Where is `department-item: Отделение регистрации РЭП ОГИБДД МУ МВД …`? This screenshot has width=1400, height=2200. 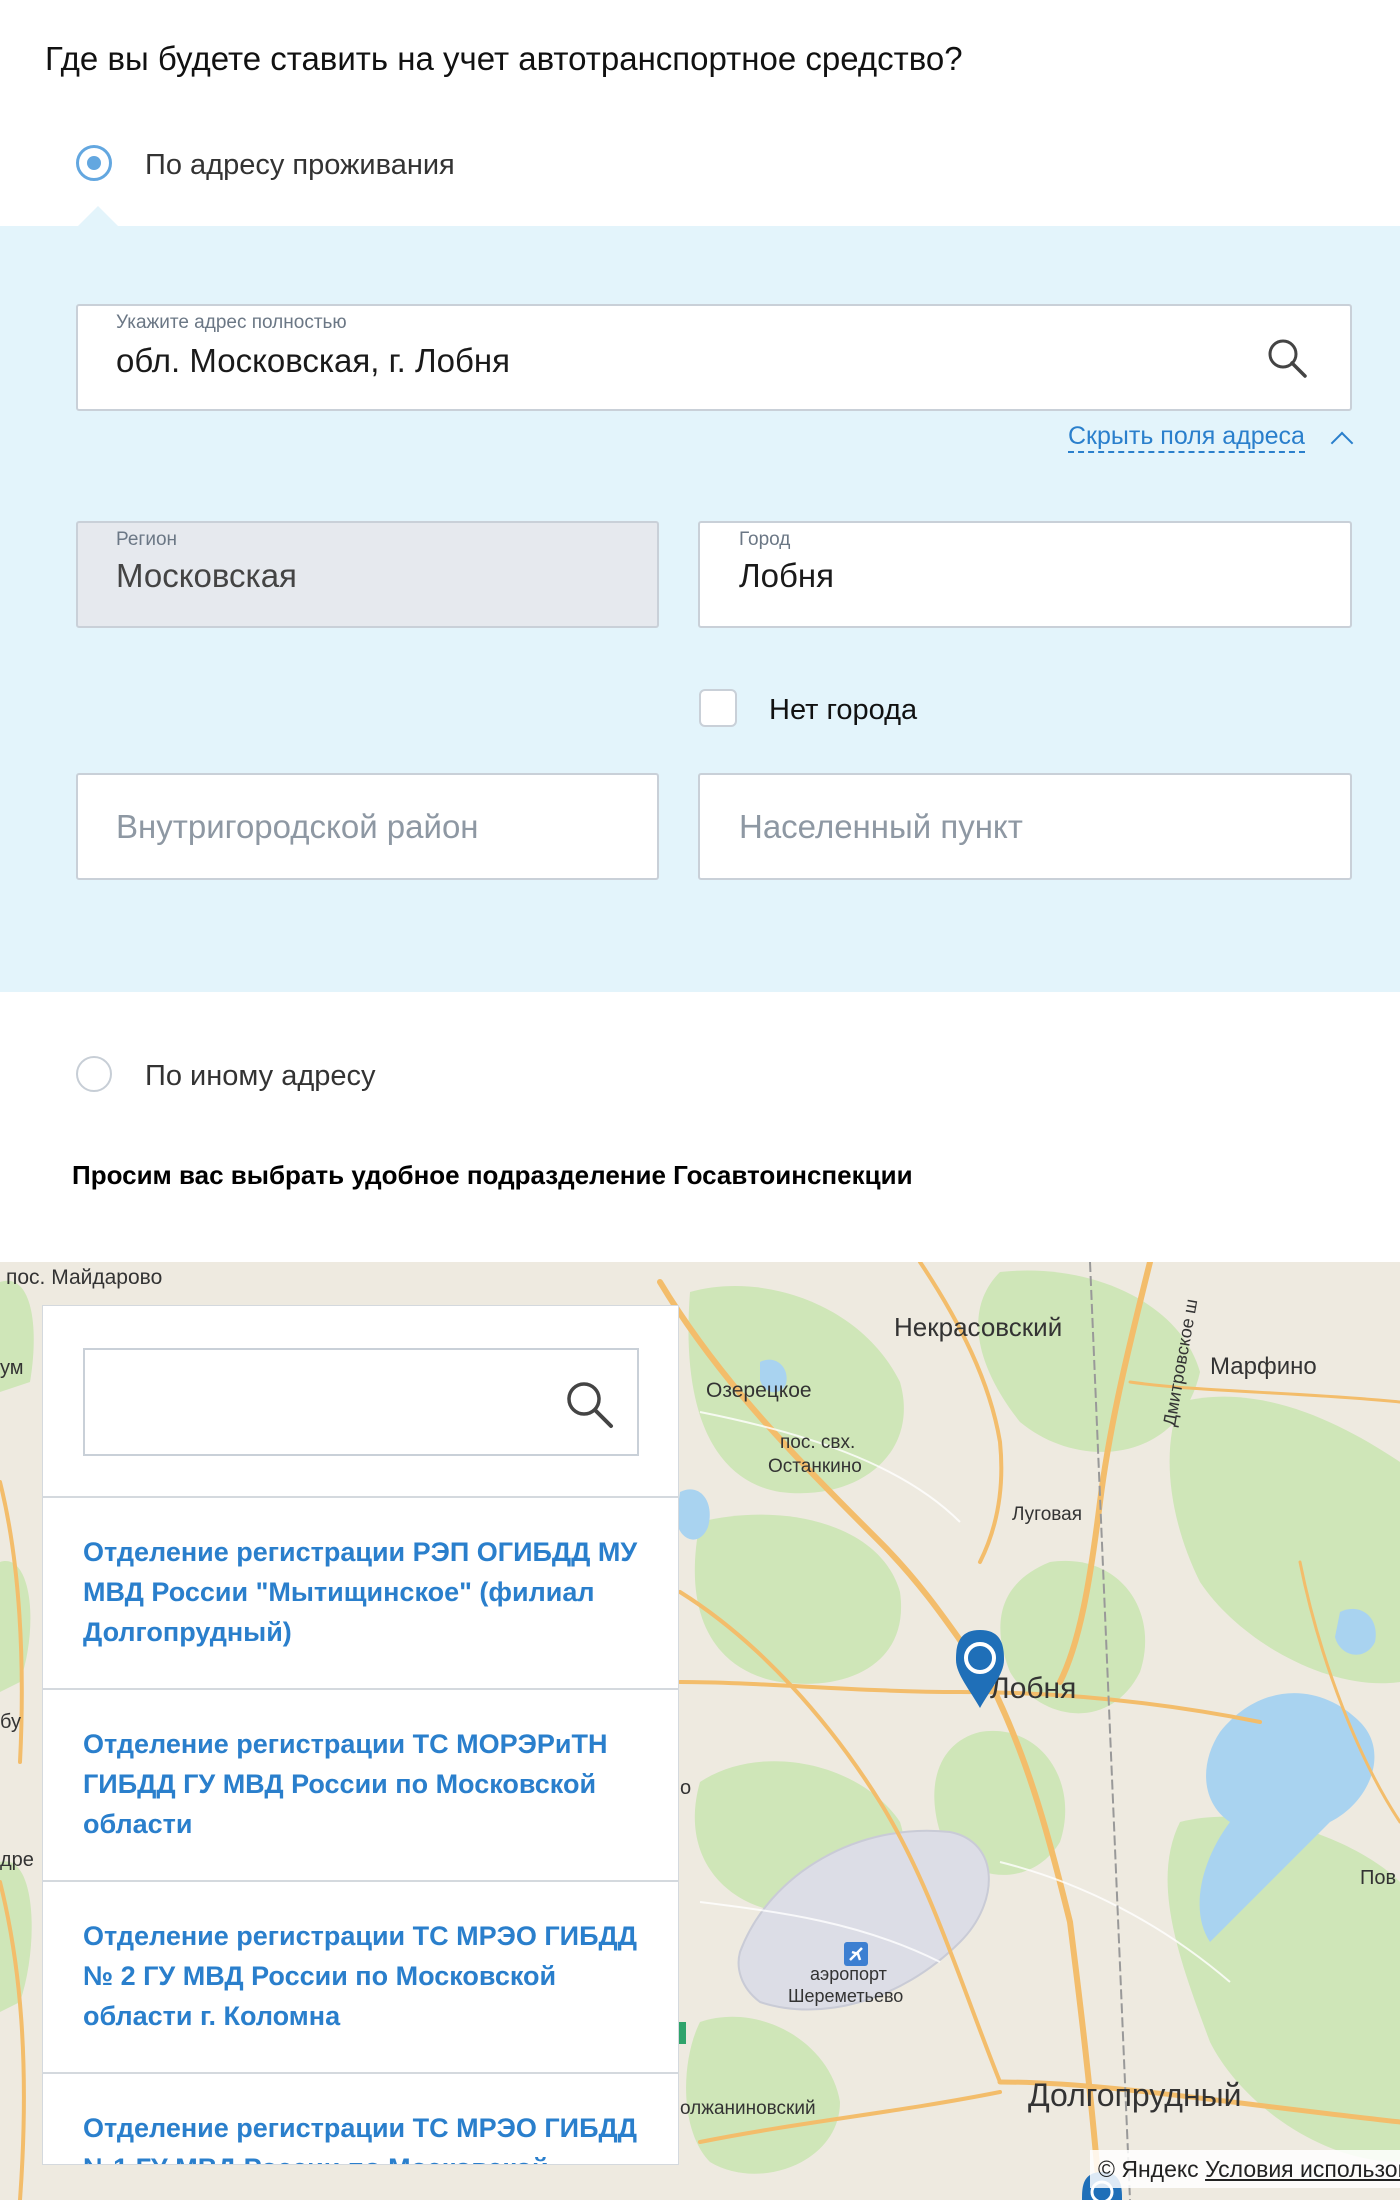 department-item: Отделение регистрации РЭП ОГИБДД МУ МВД … is located at coordinates (363, 1592).